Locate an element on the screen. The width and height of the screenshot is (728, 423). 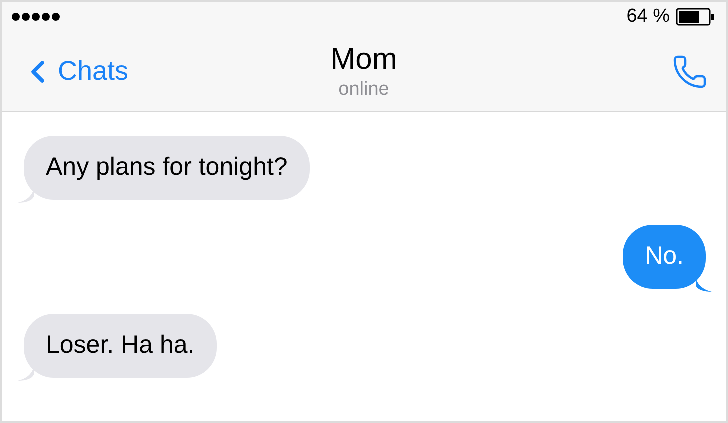
back-button: Chats is located at coordinates (74, 71).